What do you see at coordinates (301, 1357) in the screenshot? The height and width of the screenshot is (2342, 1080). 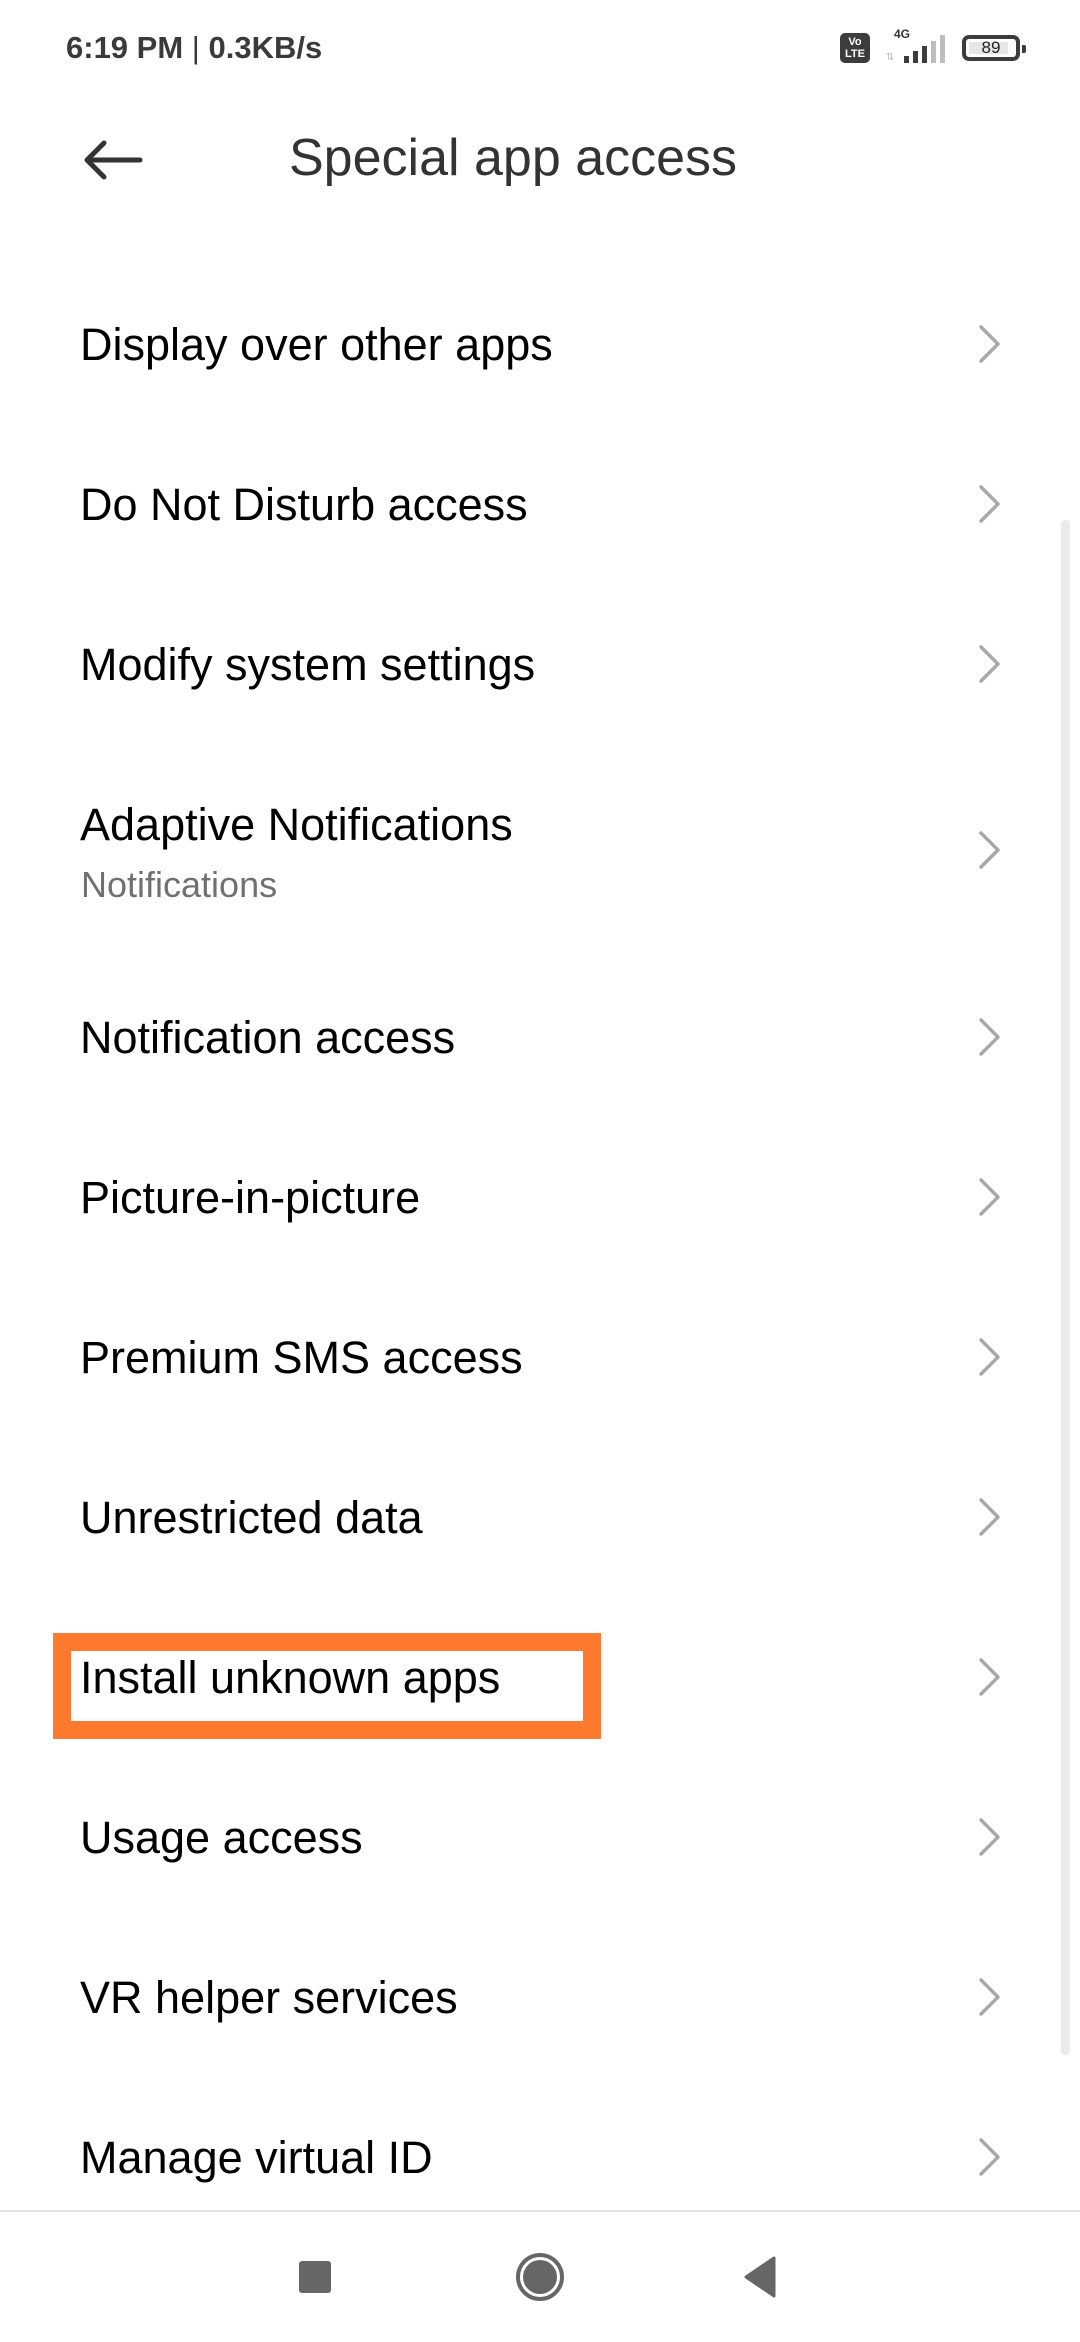 I see `item-label: Premium SMS access` at bounding box center [301, 1357].